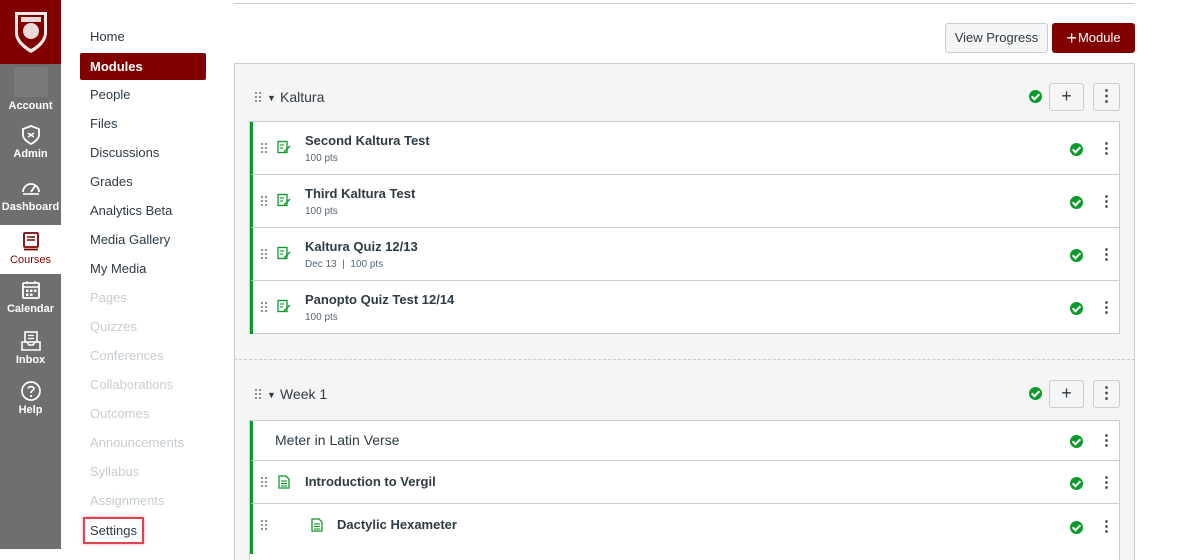 The height and width of the screenshot is (560, 1195). I want to click on add-module-button: +Module, so click(1093, 38).